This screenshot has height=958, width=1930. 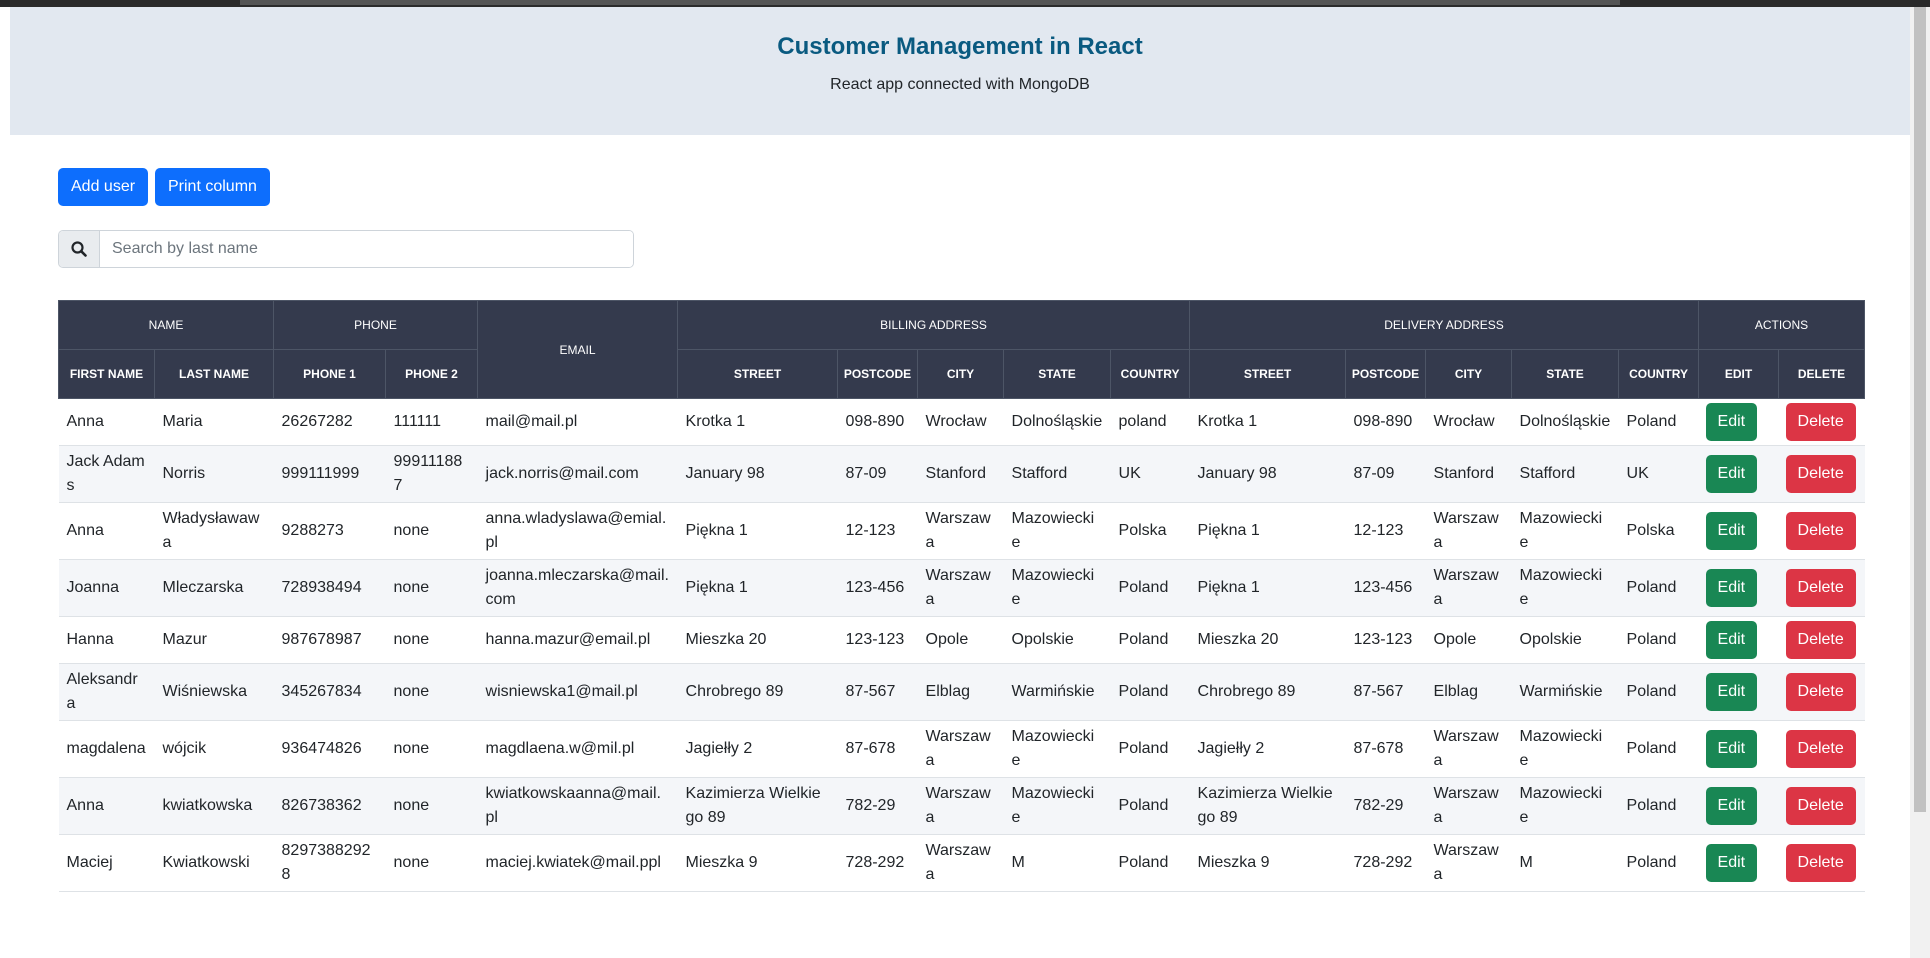 What do you see at coordinates (366, 249) in the screenshot?
I see `search-input` at bounding box center [366, 249].